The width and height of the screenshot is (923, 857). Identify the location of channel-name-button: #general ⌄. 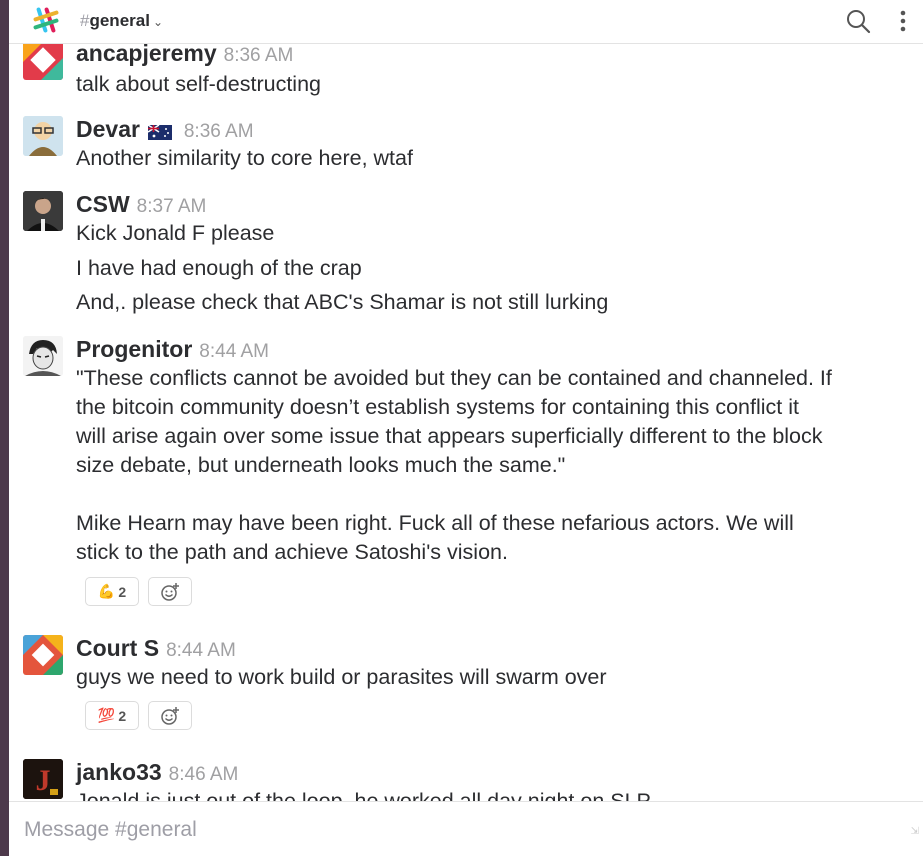
(121, 21).